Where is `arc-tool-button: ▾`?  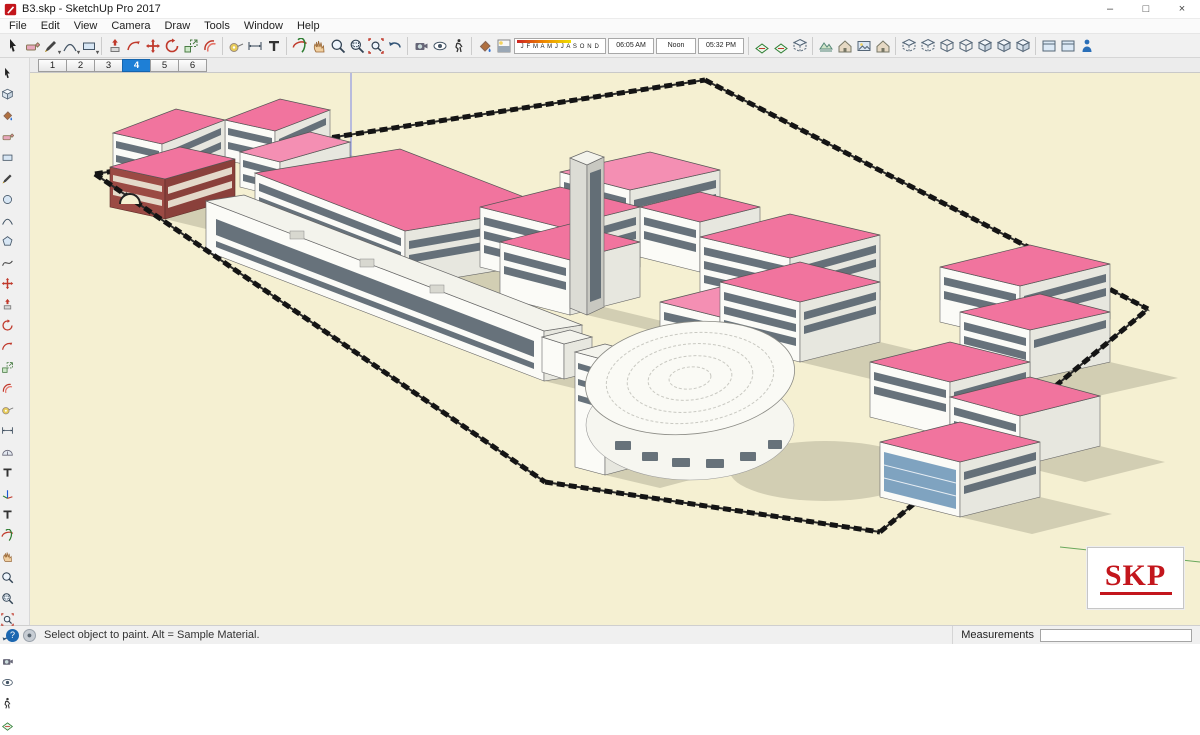 arc-tool-button: ▾ is located at coordinates (70, 46).